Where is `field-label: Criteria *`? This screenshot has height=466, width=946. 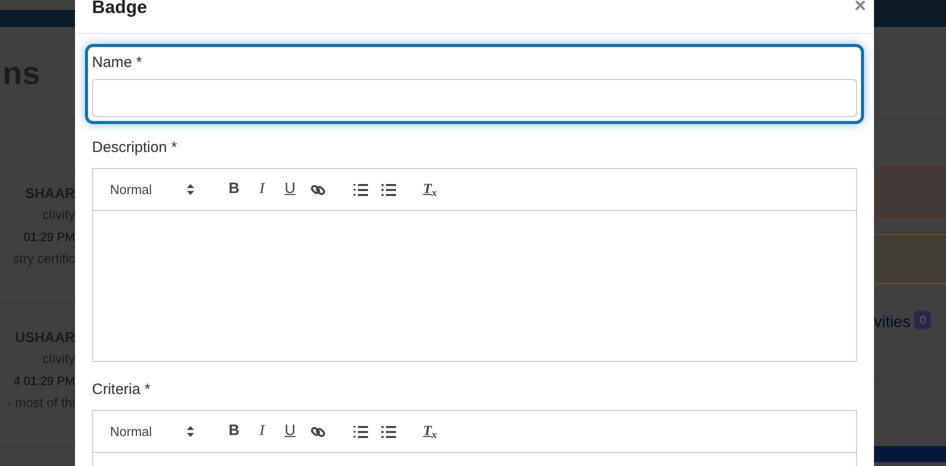 field-label: Criteria * is located at coordinates (122, 390).